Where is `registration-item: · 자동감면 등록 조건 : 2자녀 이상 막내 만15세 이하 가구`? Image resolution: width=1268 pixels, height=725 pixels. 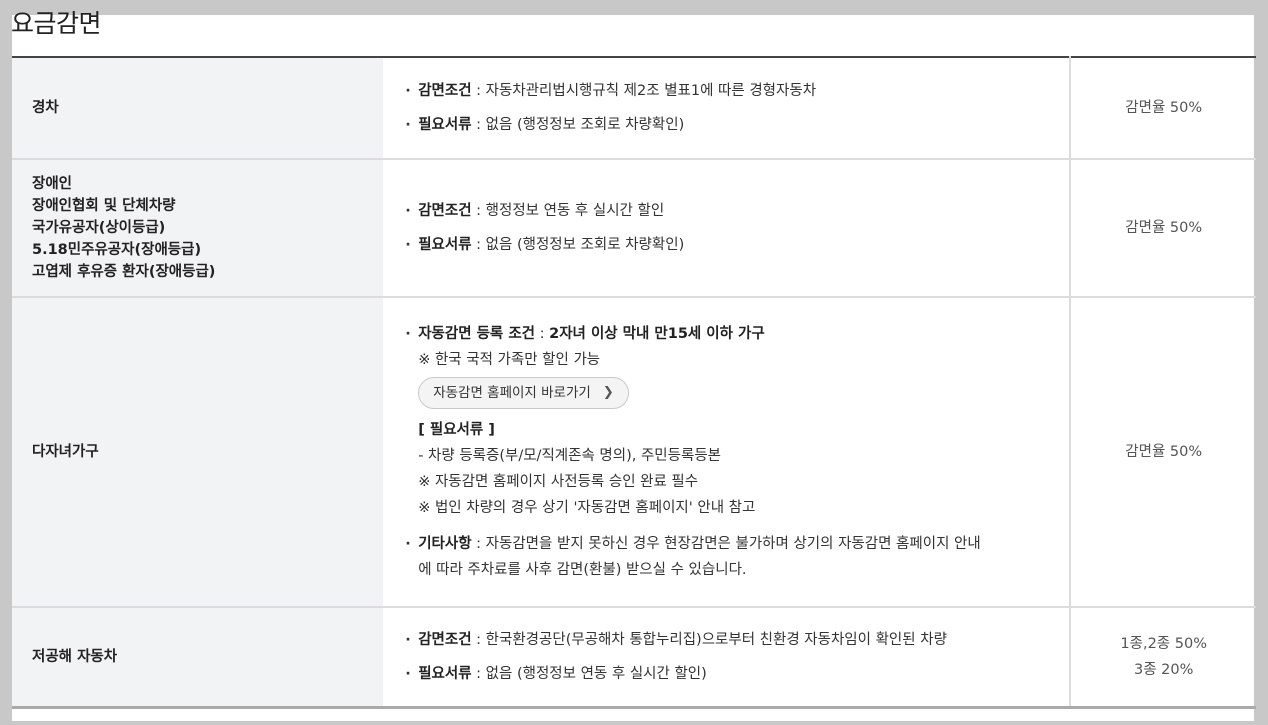 registration-item: · 자동감면 등록 조건 : 2자녀 이상 막내 만15세 이하 가구 is located at coordinates (737, 334).